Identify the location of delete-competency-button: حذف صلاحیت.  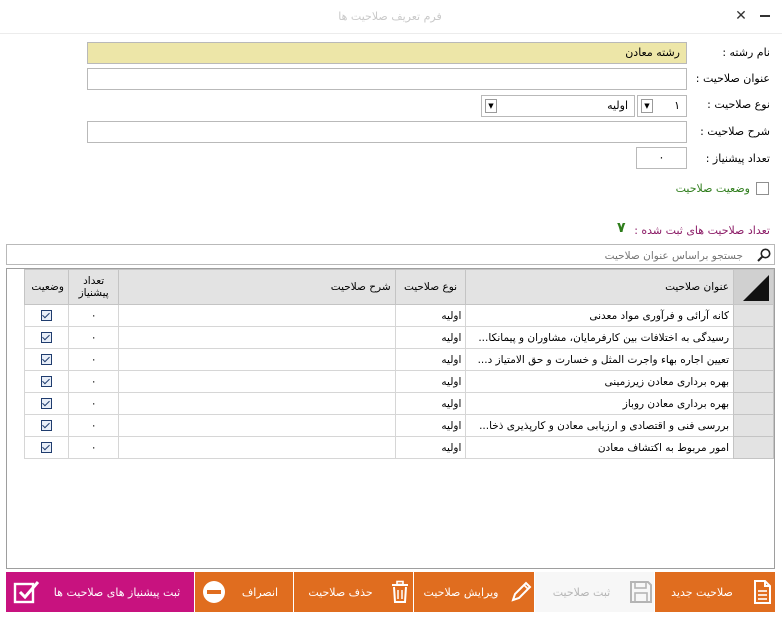
(353, 592).